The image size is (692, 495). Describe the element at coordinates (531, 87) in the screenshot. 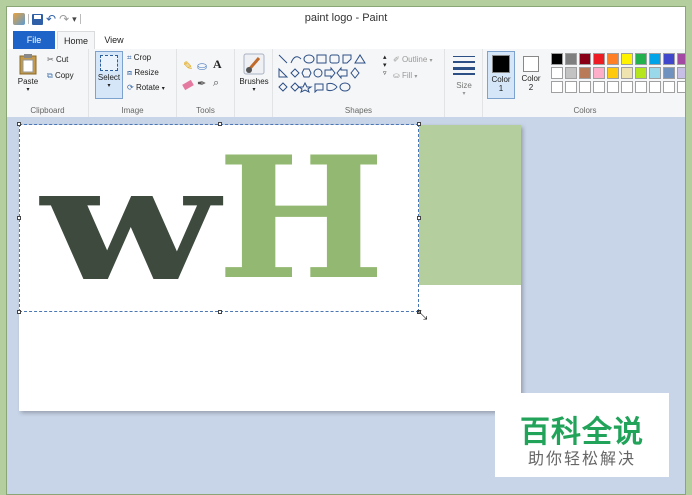

I see `color2-number: 2` at that location.